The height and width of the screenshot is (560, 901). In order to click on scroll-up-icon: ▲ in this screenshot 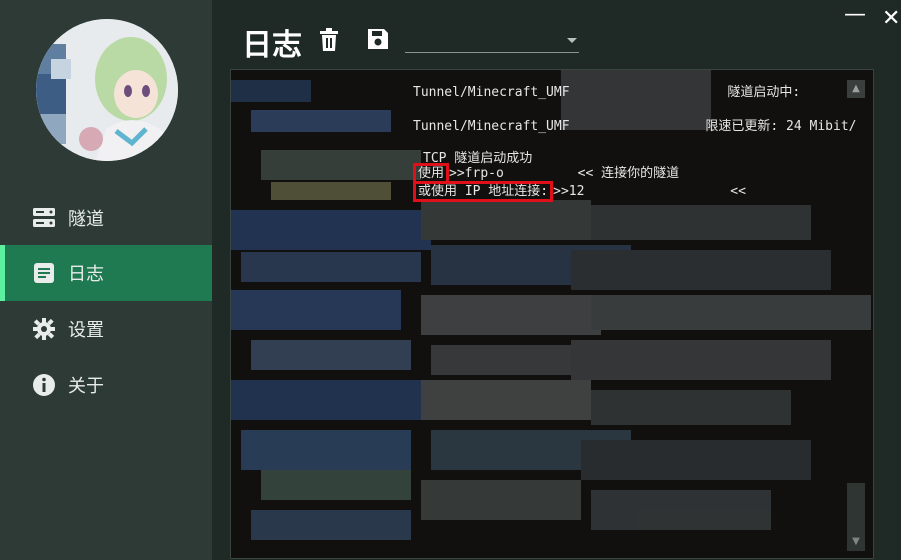, I will do `click(856, 89)`.